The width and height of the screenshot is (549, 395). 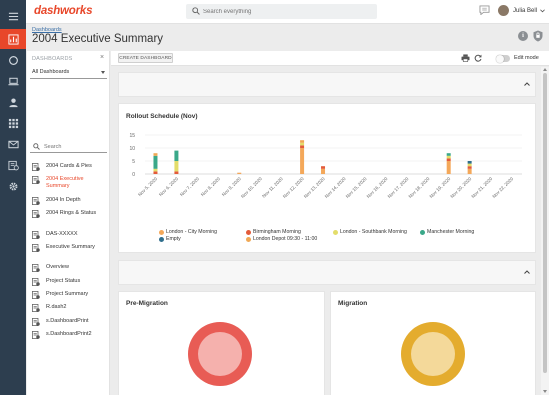 What do you see at coordinates (330, 58) in the screenshot?
I see `dashboard-toolbar: CREATE DASHBOARD Edit mode` at bounding box center [330, 58].